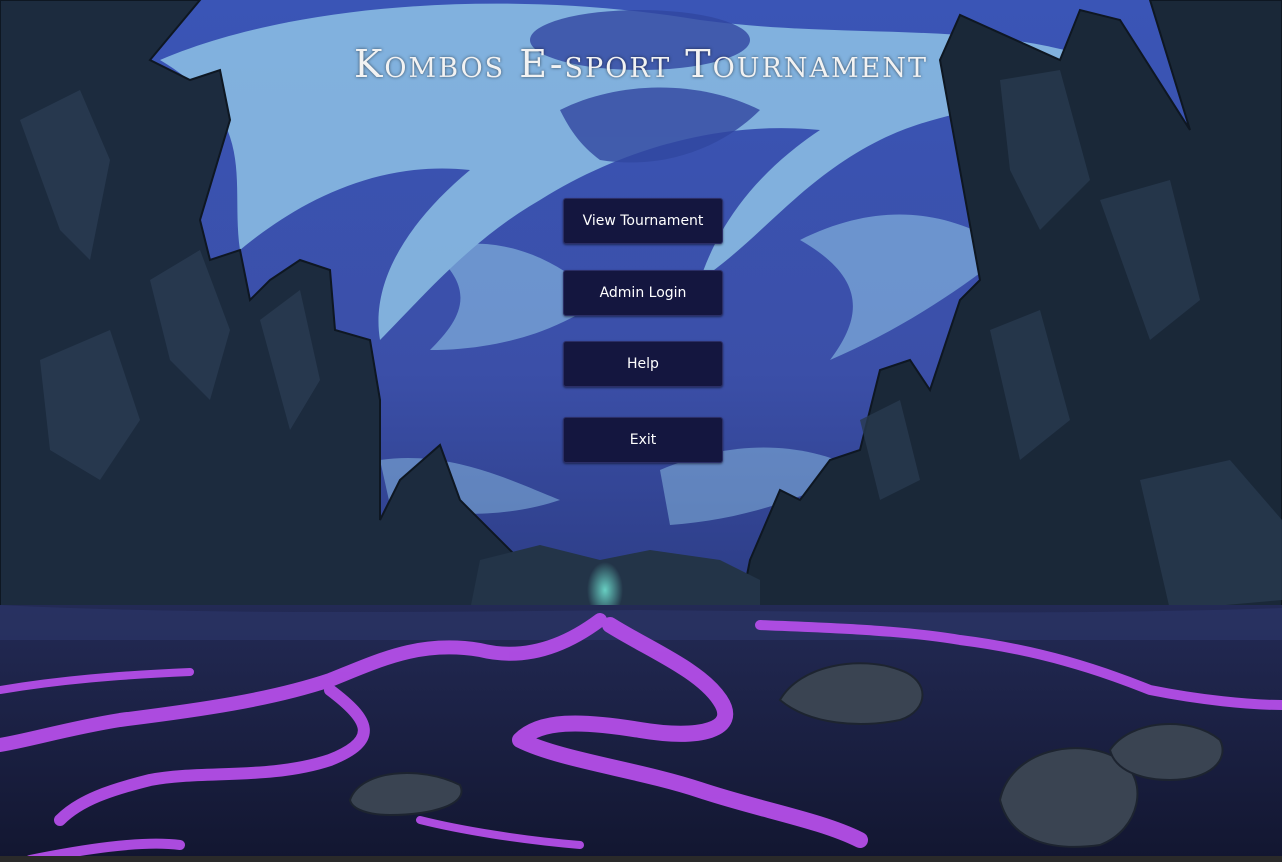 The height and width of the screenshot is (862, 1282). What do you see at coordinates (643, 293) in the screenshot?
I see `admin-login-button: Admin Login` at bounding box center [643, 293].